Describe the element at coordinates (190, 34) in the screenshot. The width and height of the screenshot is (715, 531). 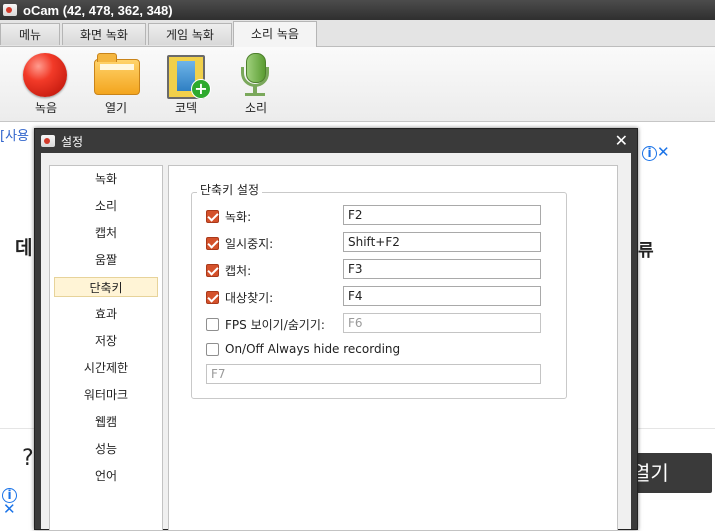
I see `tab-game-record: 게임 녹화` at that location.